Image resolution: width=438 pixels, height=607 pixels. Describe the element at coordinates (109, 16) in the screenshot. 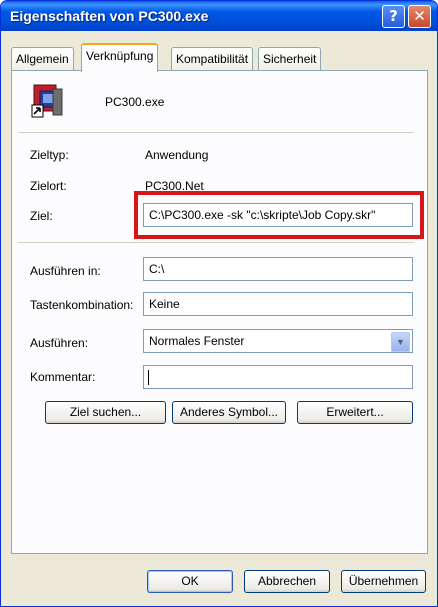

I see `window-title: Eigenschaften von PC300.exe` at that location.